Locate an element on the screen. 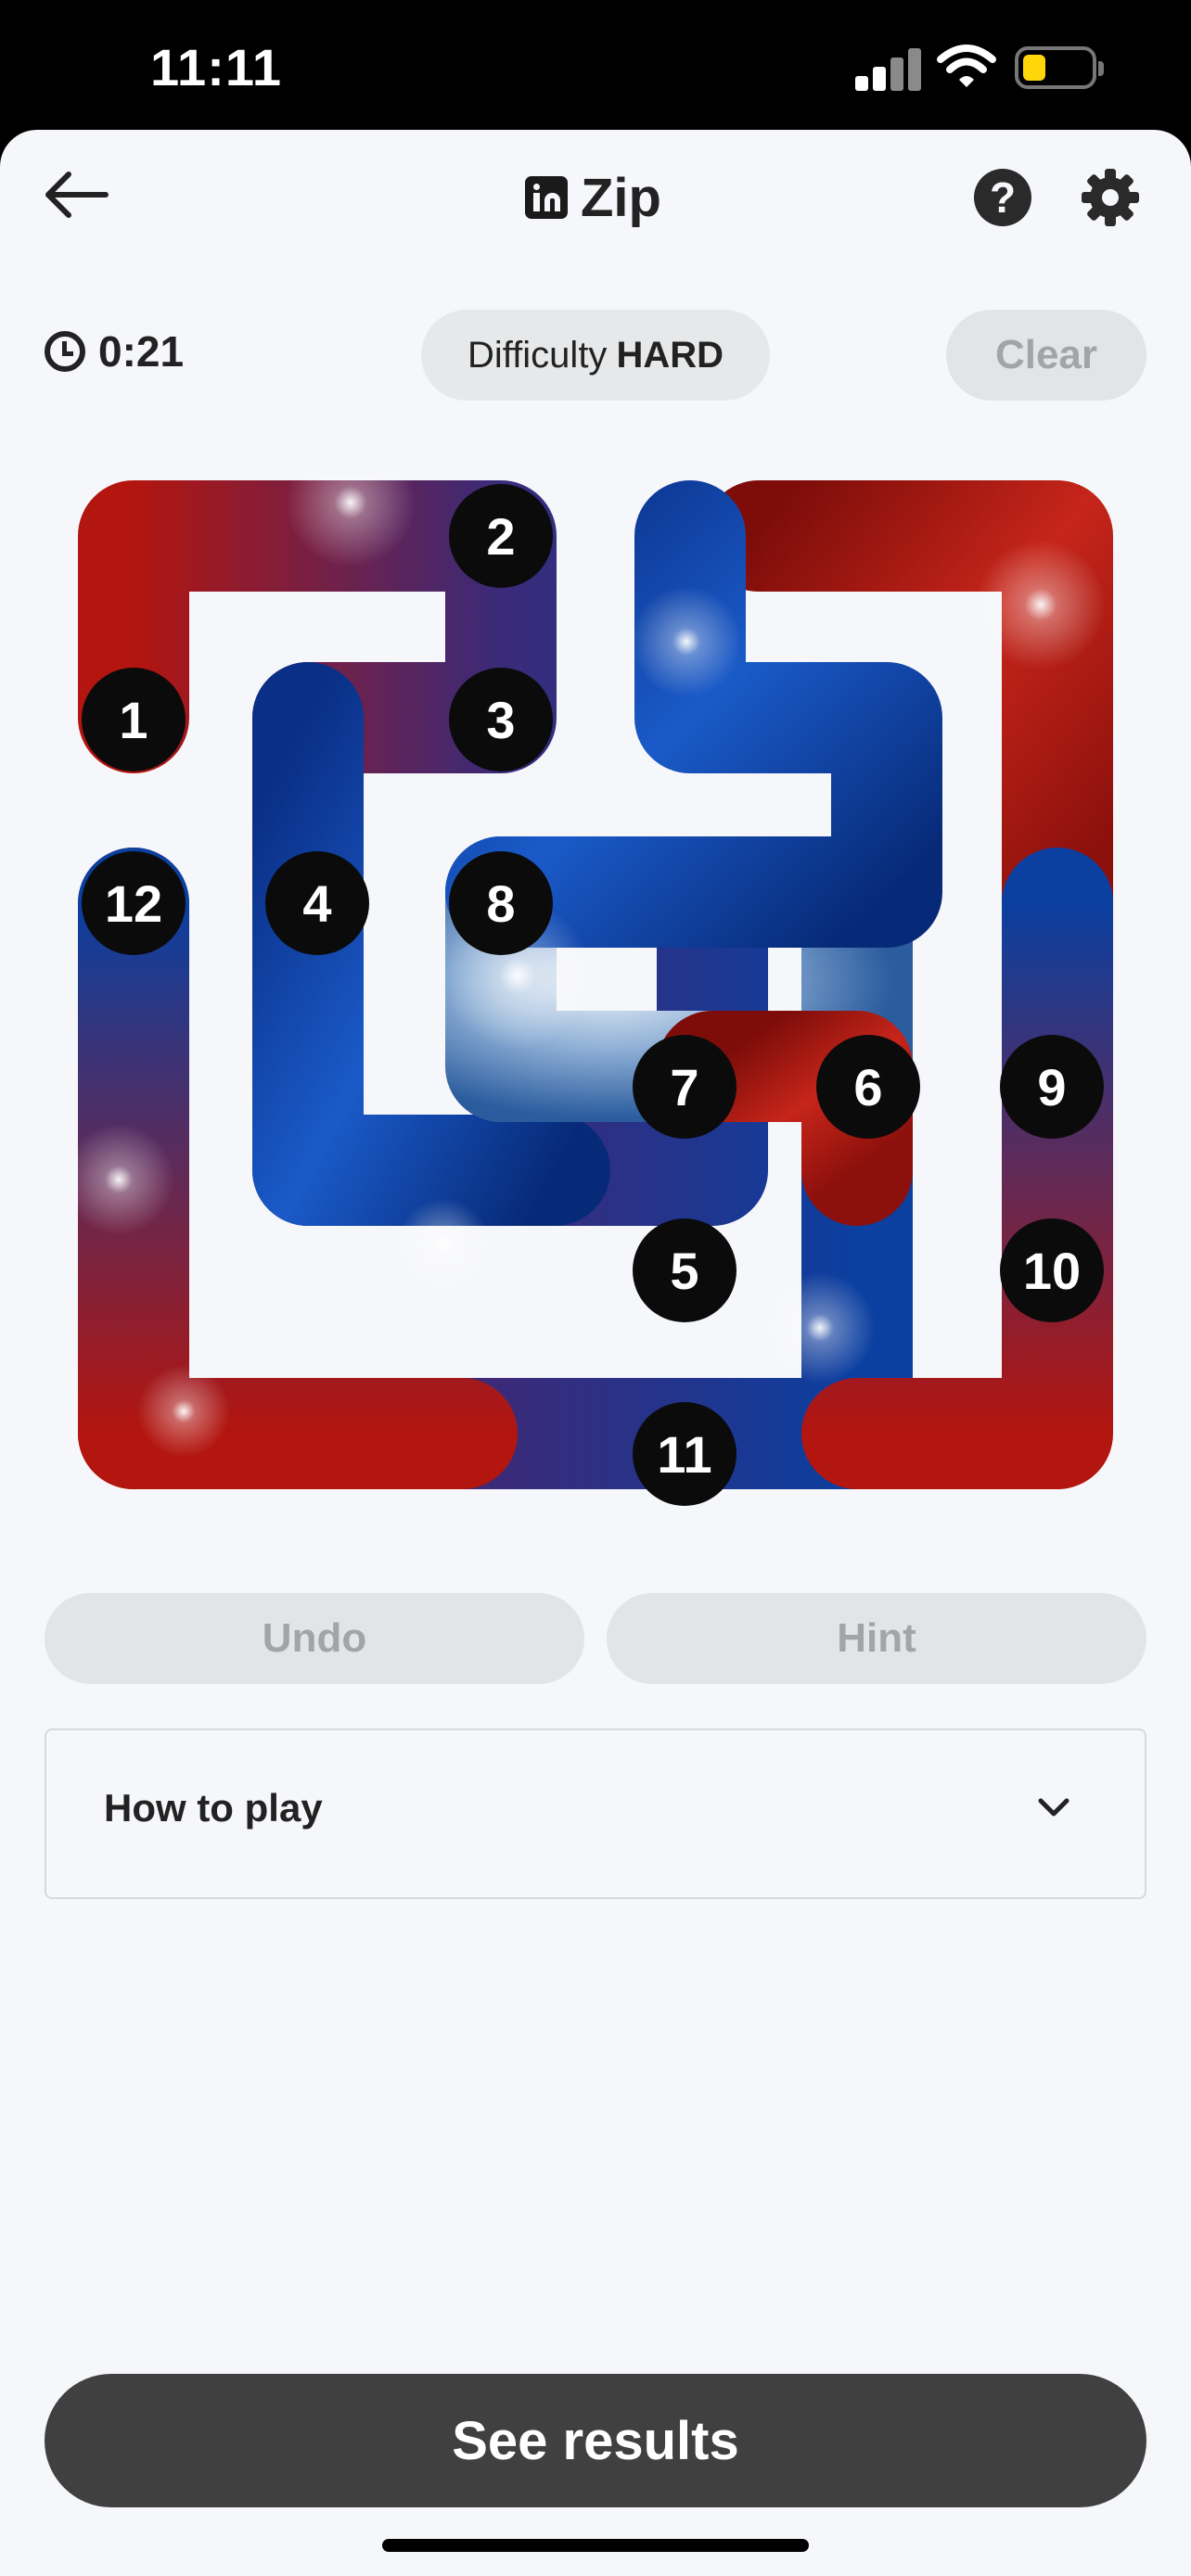 This screenshot has height=2576, width=1191. timer: 0:21 is located at coordinates (114, 351).